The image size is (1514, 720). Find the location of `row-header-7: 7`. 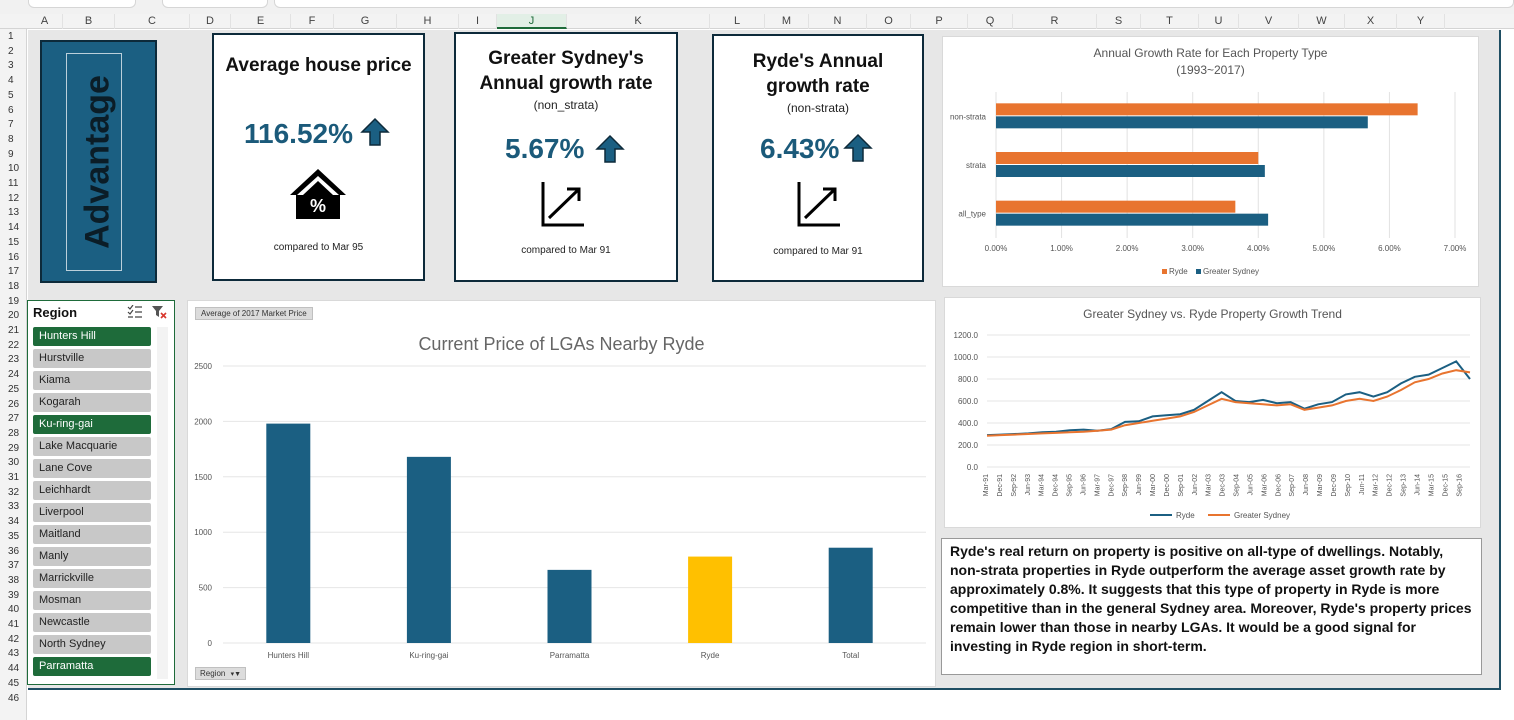

row-header-7: 7 is located at coordinates (13, 125).